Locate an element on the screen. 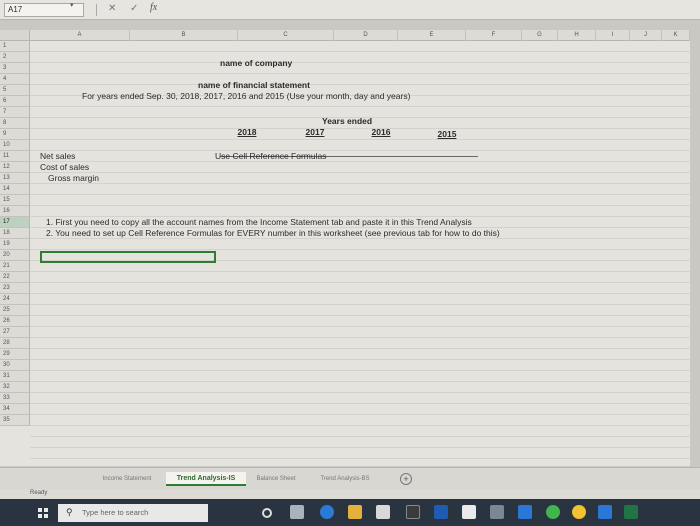 Image resolution: width=700 pixels, height=526 pixels. search-icon: ⚲ is located at coordinates (69, 512).